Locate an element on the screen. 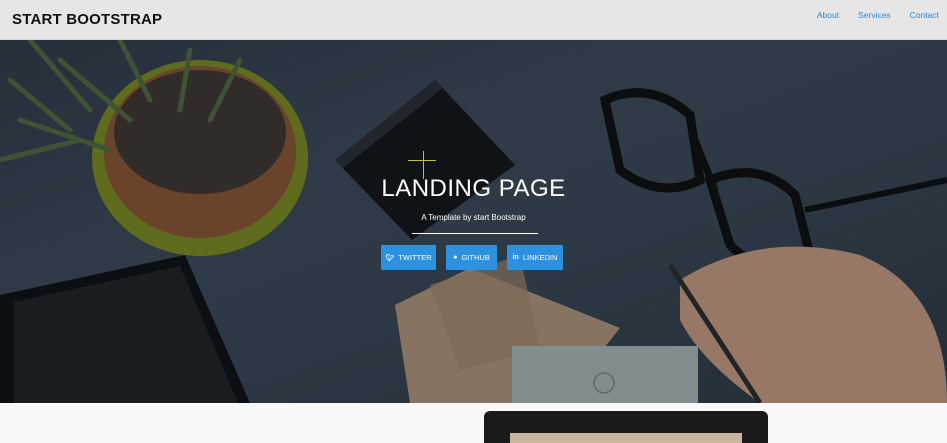 The image size is (947, 443). github-button-label: GITHUB is located at coordinates (475, 257).